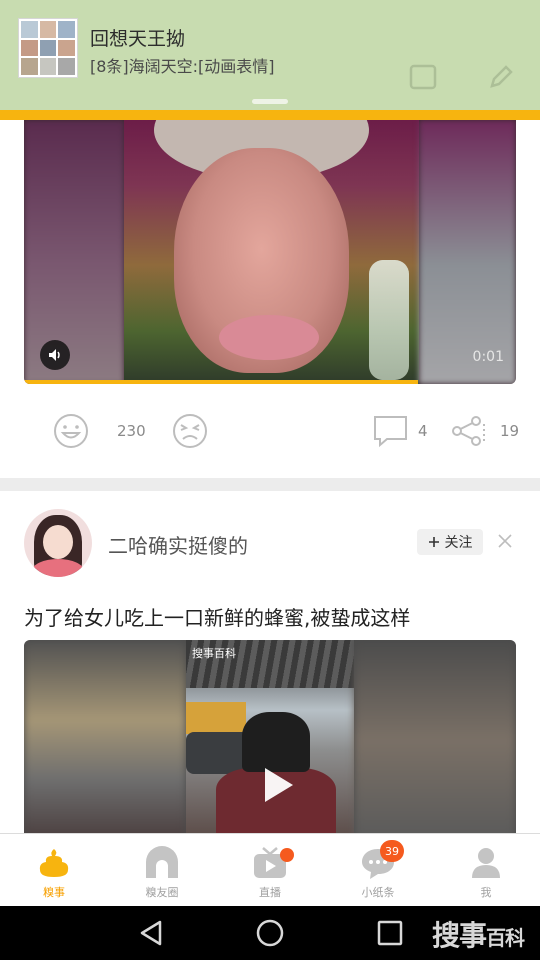 The width and height of the screenshot is (540, 960). I want to click on watermark-small: 百科, so click(505, 938).